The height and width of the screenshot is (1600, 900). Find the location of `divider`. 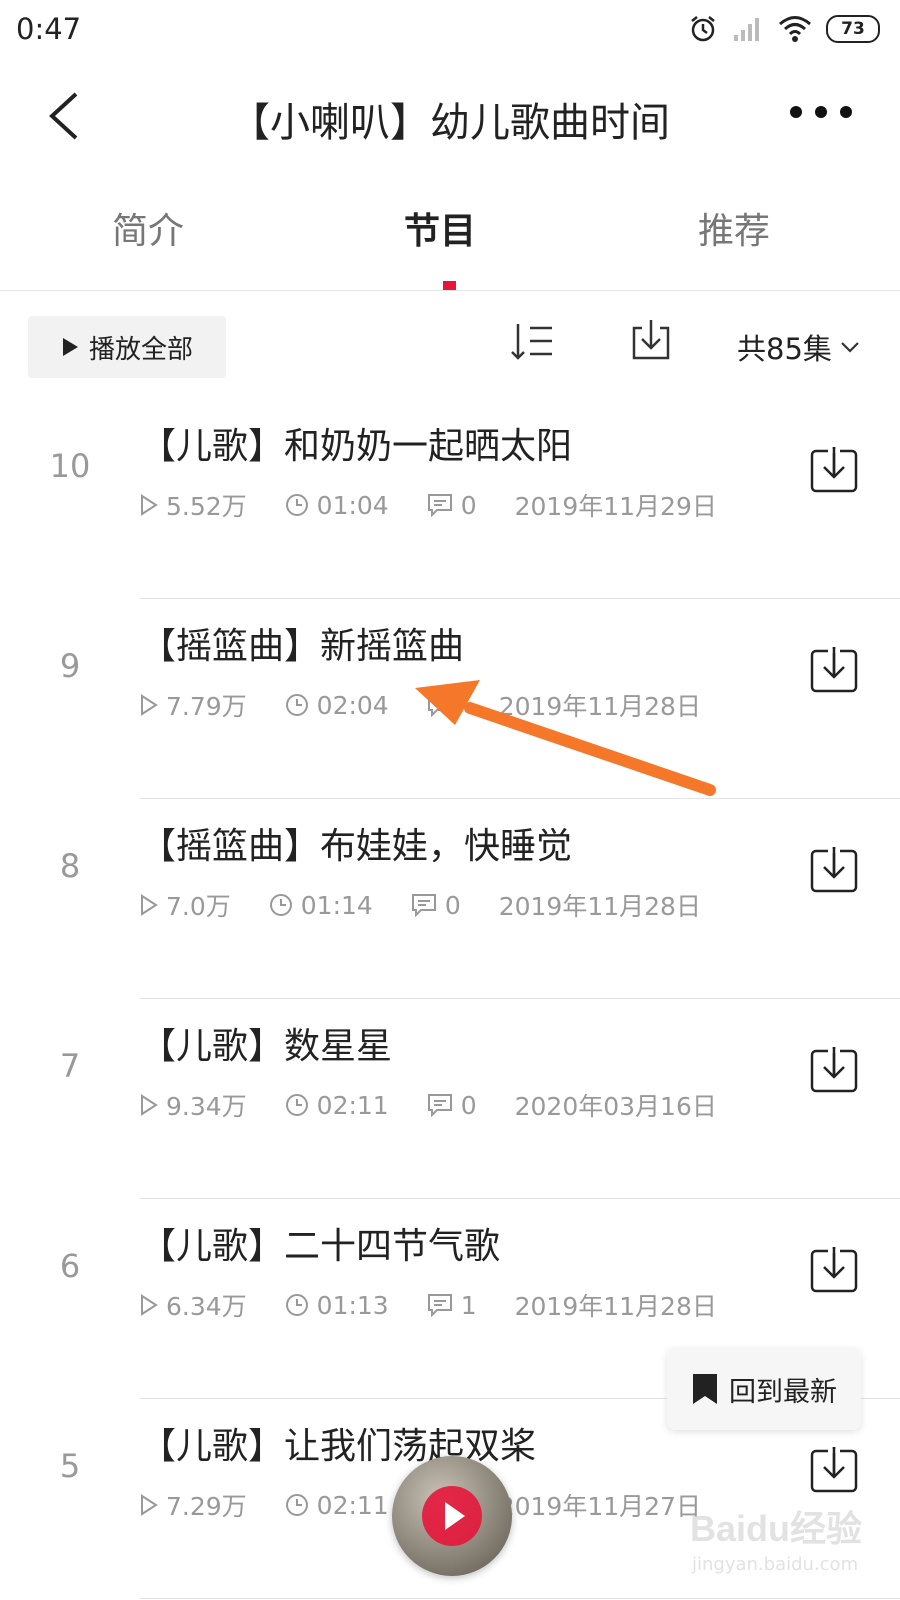

divider is located at coordinates (450, 290).